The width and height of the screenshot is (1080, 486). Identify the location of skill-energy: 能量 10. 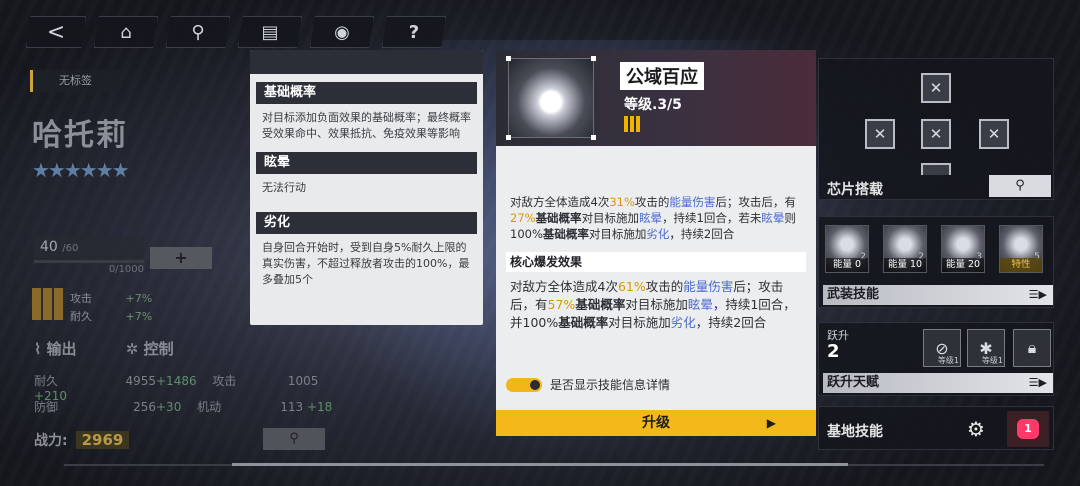
(905, 265).